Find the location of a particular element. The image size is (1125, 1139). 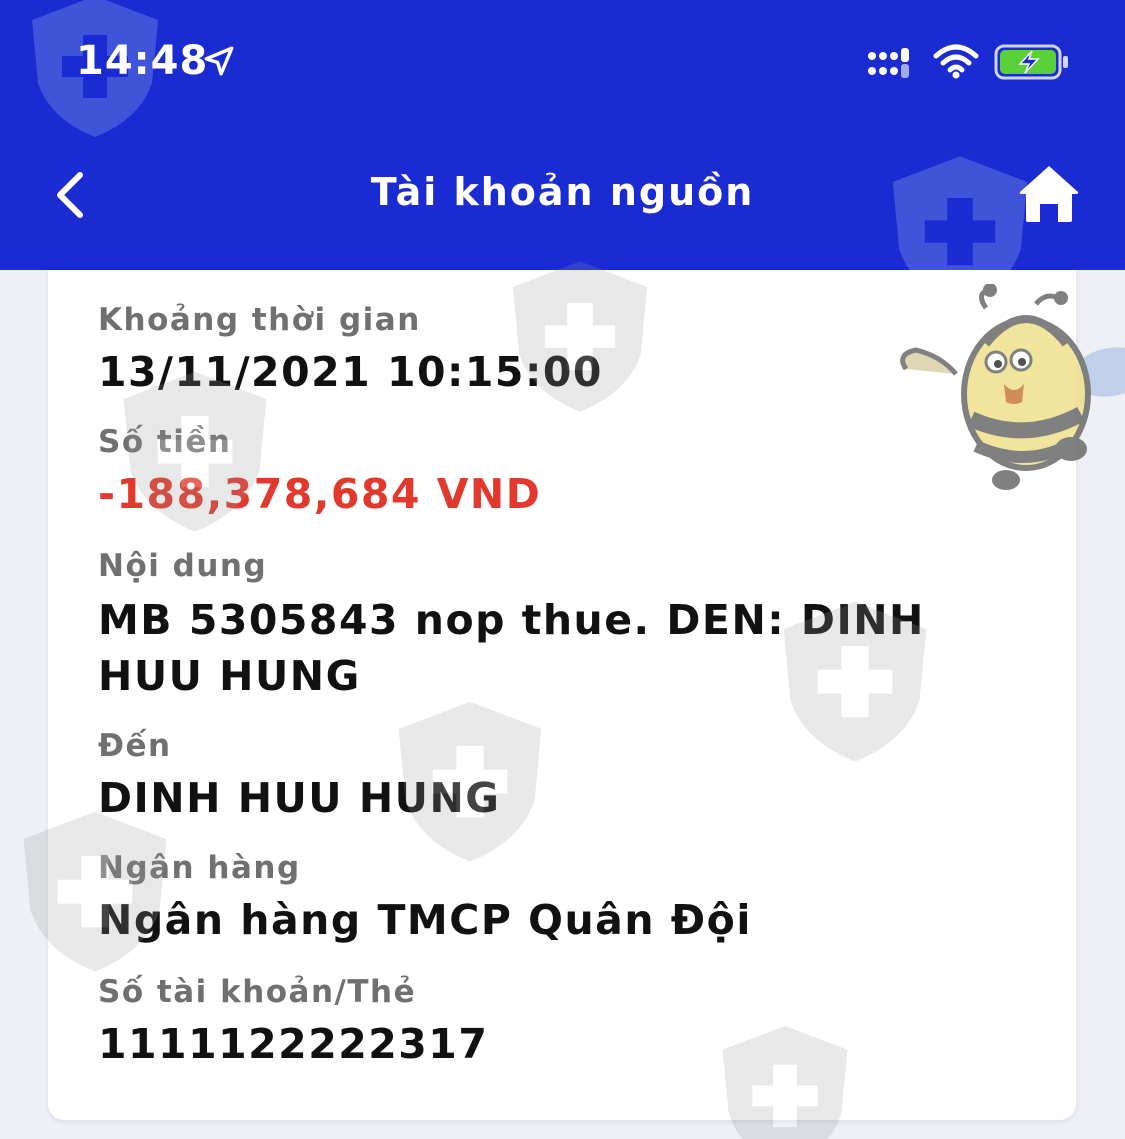

time-field: Khoảng thời gian 13/11/2021 10:15:00 is located at coordinates (567, 350).